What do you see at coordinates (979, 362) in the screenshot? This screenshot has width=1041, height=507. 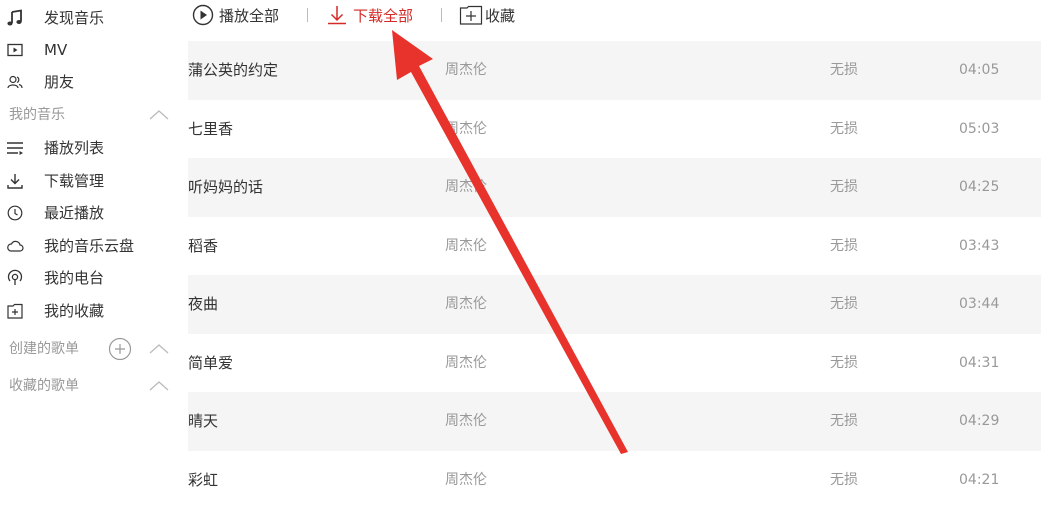 I see `song-duration: 04:31` at bounding box center [979, 362].